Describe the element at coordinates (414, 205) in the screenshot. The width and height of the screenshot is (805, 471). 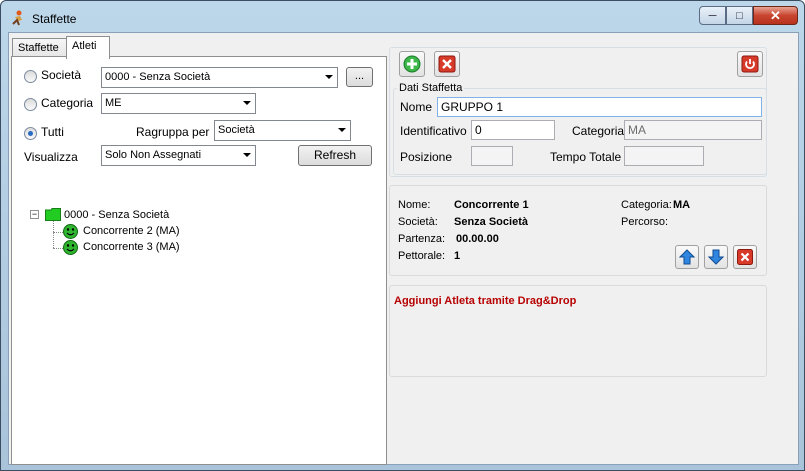
I see `label-athlete-nome: Nome:` at that location.